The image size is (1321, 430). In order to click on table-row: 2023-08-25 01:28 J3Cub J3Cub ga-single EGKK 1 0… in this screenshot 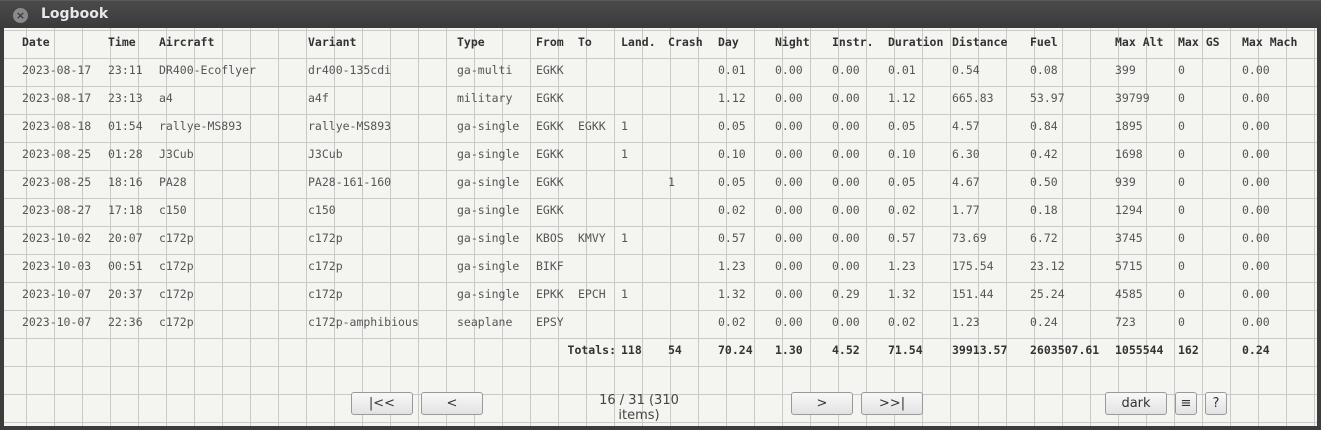, I will do `click(653, 154)`.